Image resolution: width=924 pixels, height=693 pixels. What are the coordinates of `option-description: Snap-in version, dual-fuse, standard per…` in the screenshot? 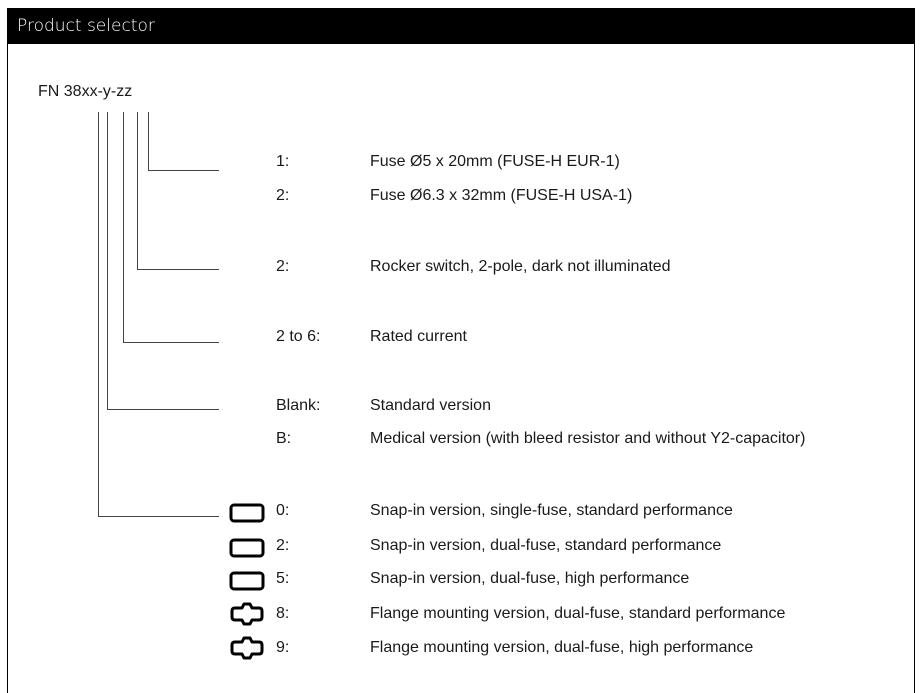 It's located at (546, 545).